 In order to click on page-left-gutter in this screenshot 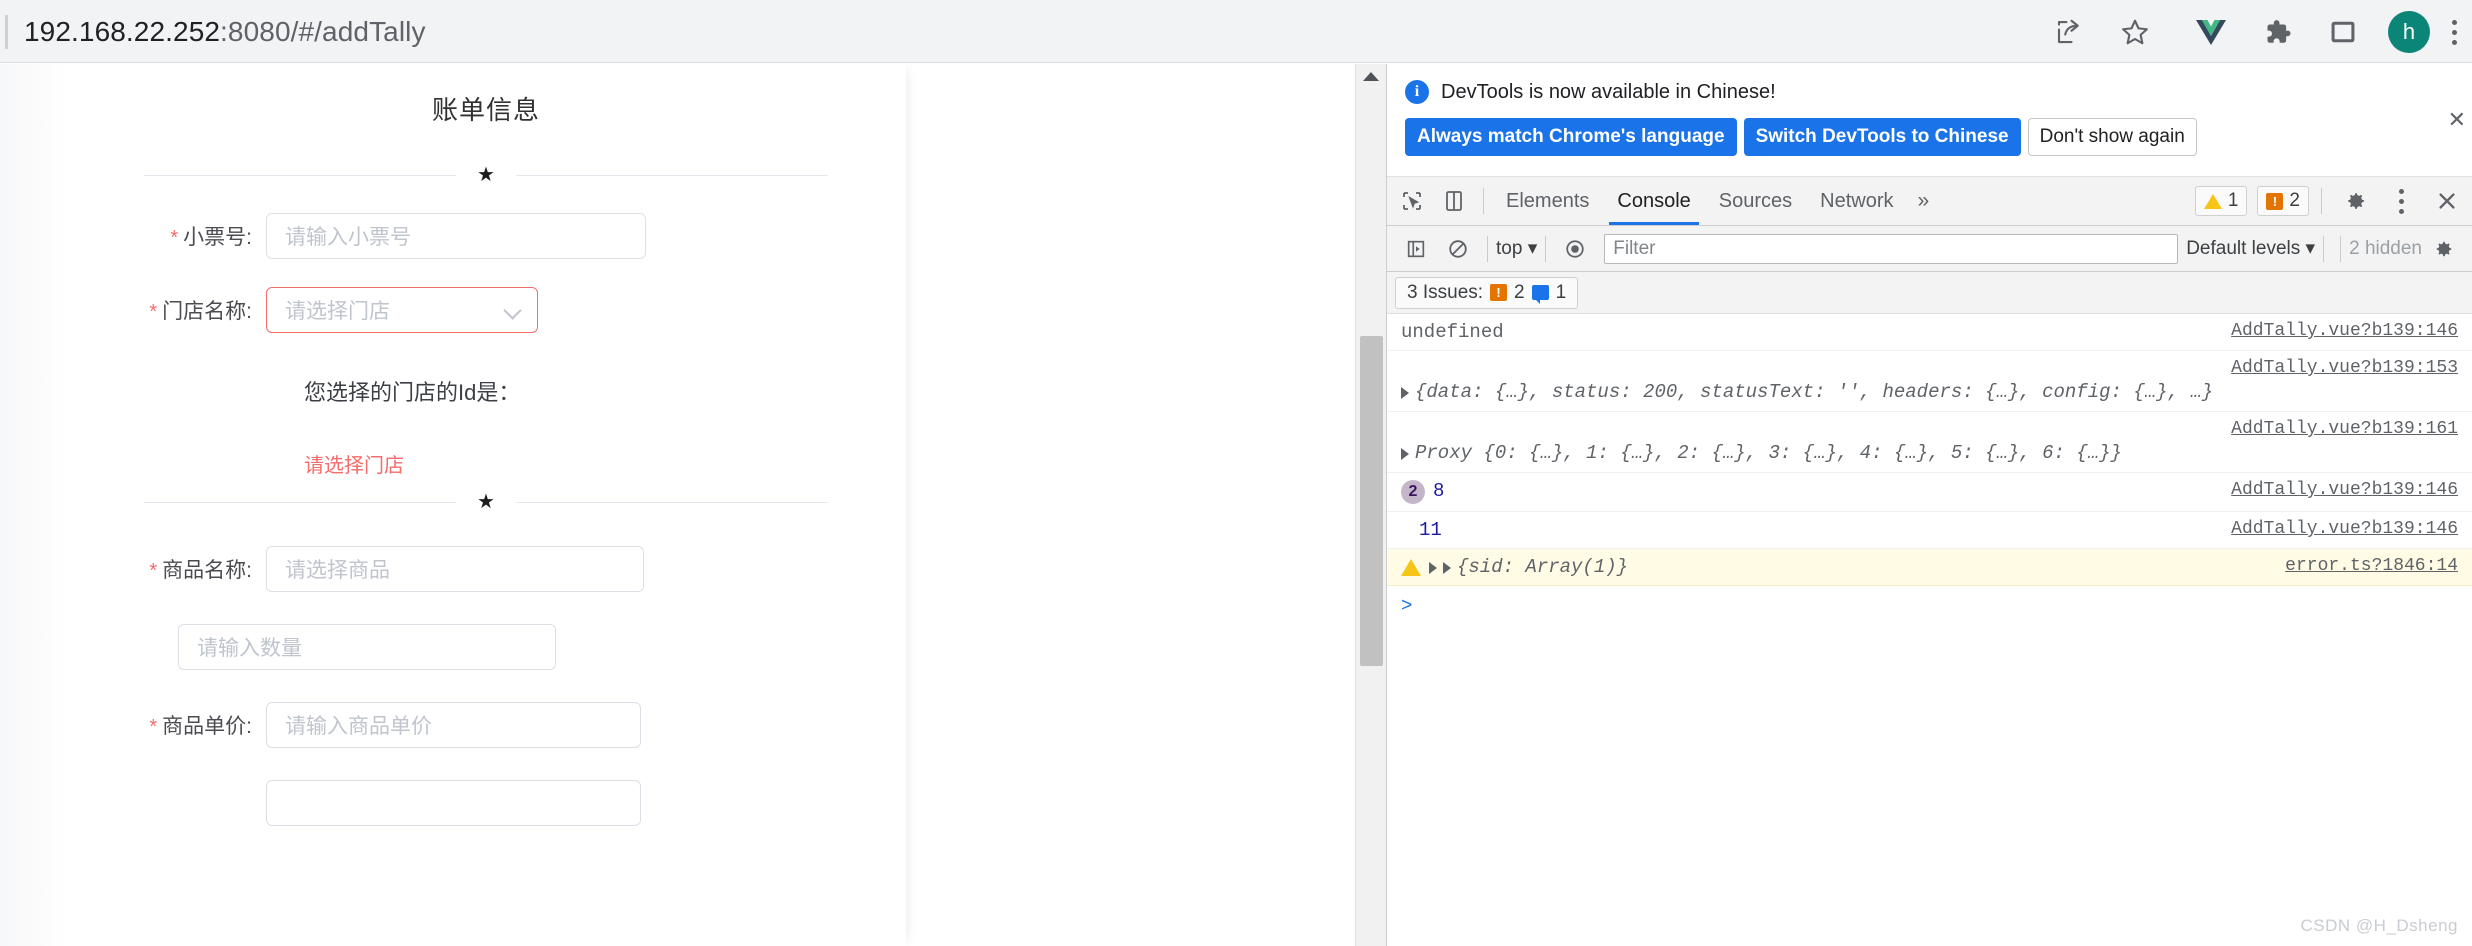, I will do `click(33, 505)`.